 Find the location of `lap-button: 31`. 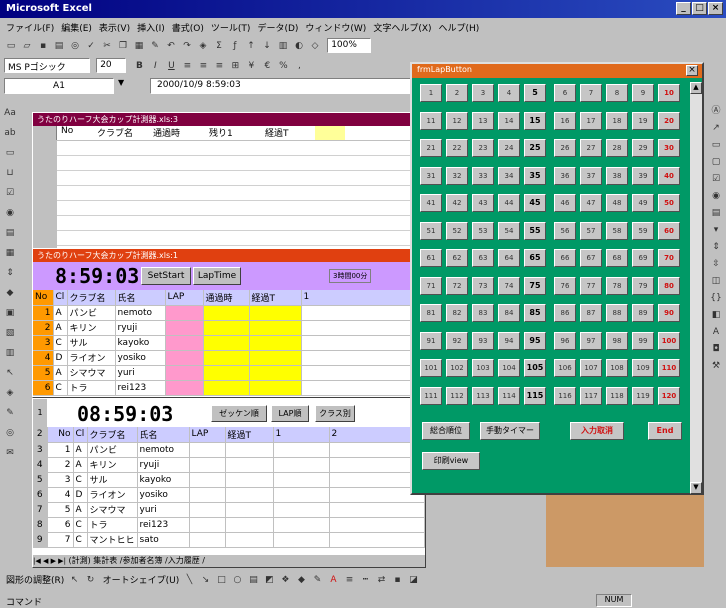

lap-button: 31 is located at coordinates (431, 175).